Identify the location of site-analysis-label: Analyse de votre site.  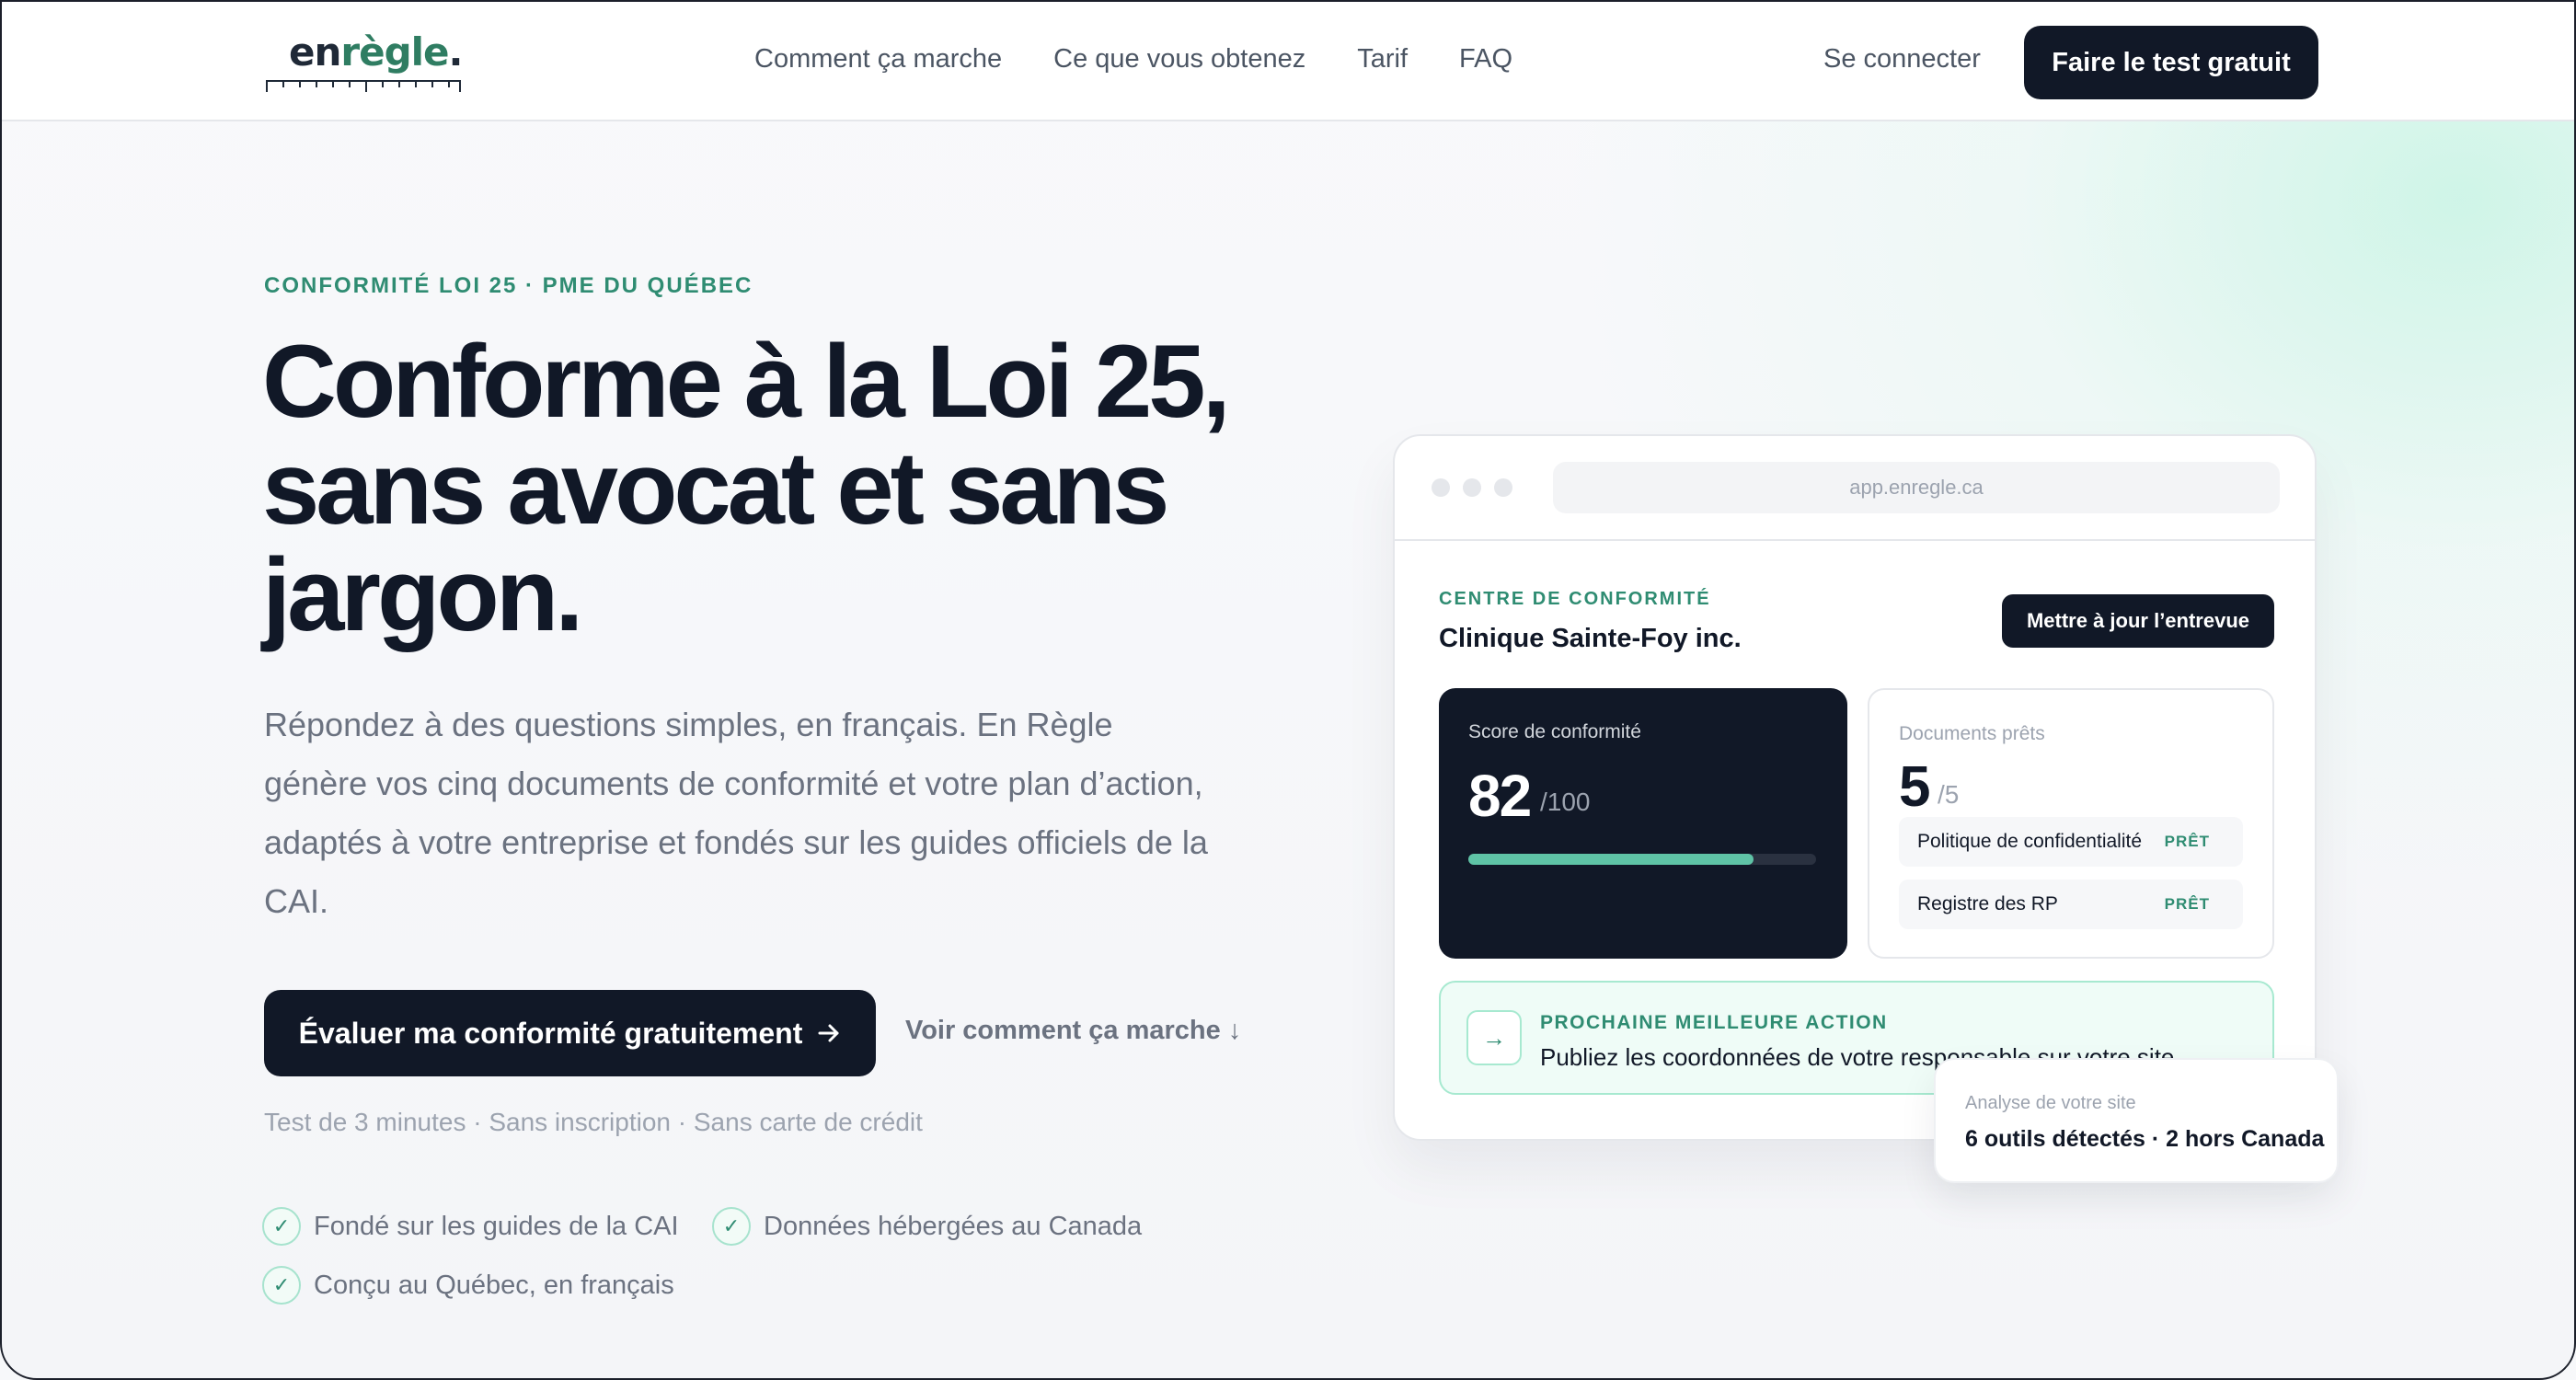
(2050, 1103).